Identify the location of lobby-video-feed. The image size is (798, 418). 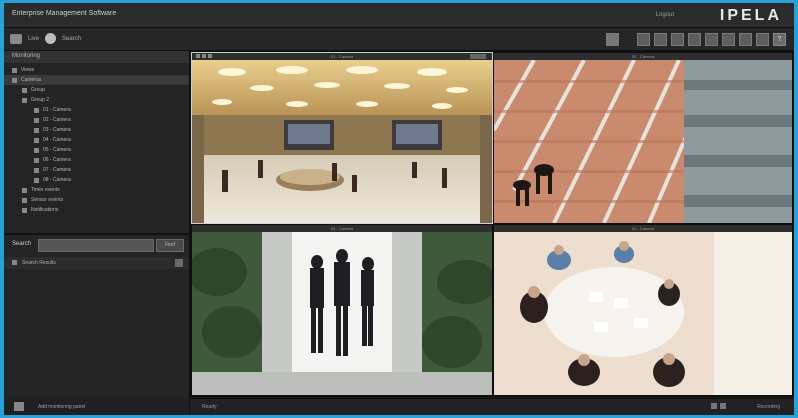
(342, 141).